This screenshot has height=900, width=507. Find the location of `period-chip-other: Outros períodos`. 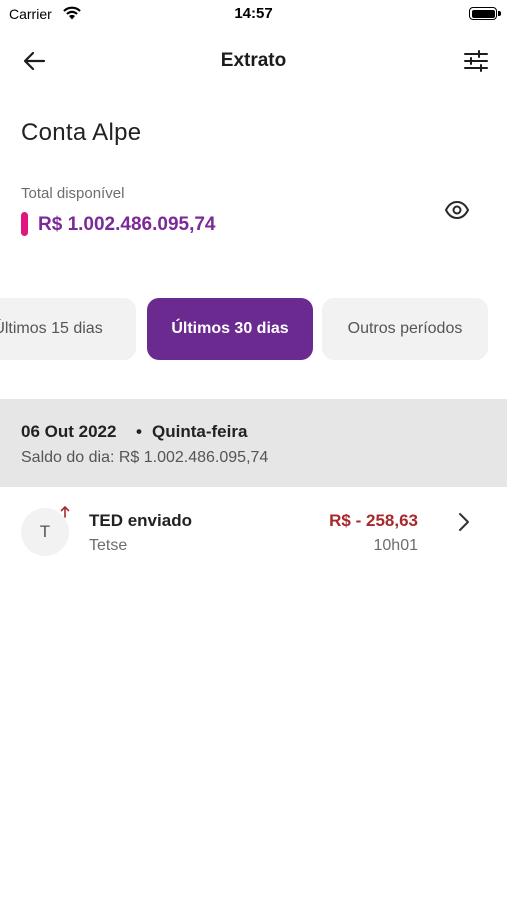

period-chip-other: Outros períodos is located at coordinates (405, 329).